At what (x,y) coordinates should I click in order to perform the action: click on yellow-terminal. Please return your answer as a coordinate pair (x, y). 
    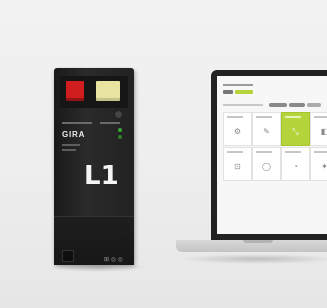
    Looking at the image, I should click on (108, 91).